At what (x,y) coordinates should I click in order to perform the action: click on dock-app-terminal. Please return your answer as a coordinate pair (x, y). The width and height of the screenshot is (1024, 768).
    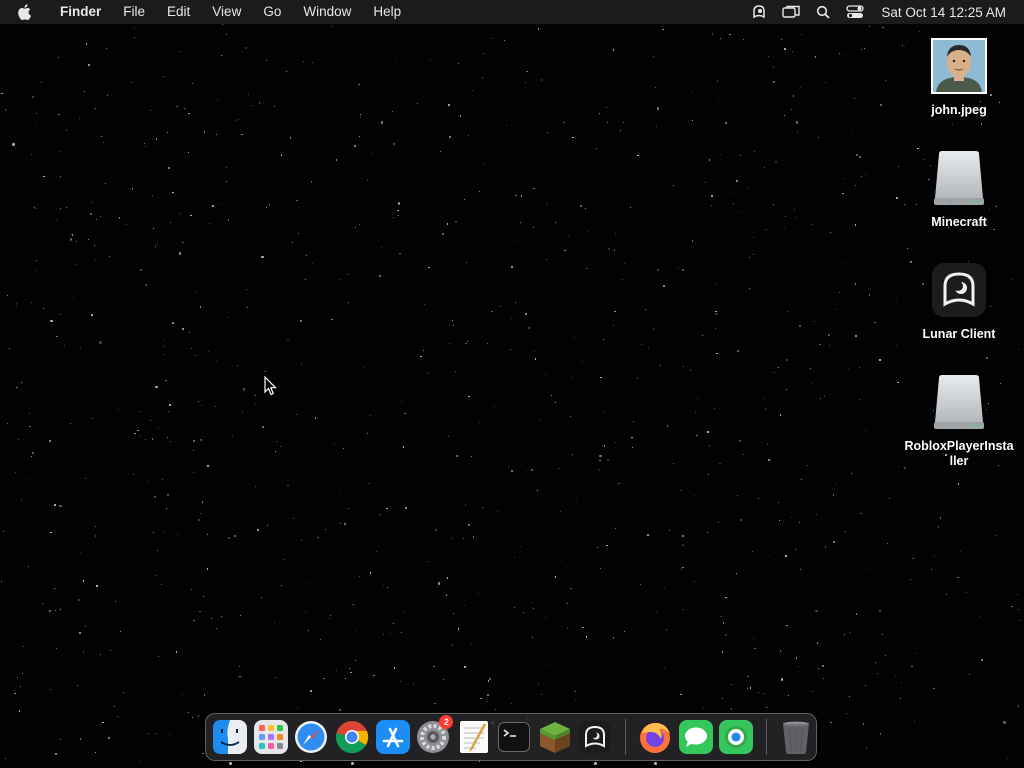
    Looking at the image, I should click on (514, 737).